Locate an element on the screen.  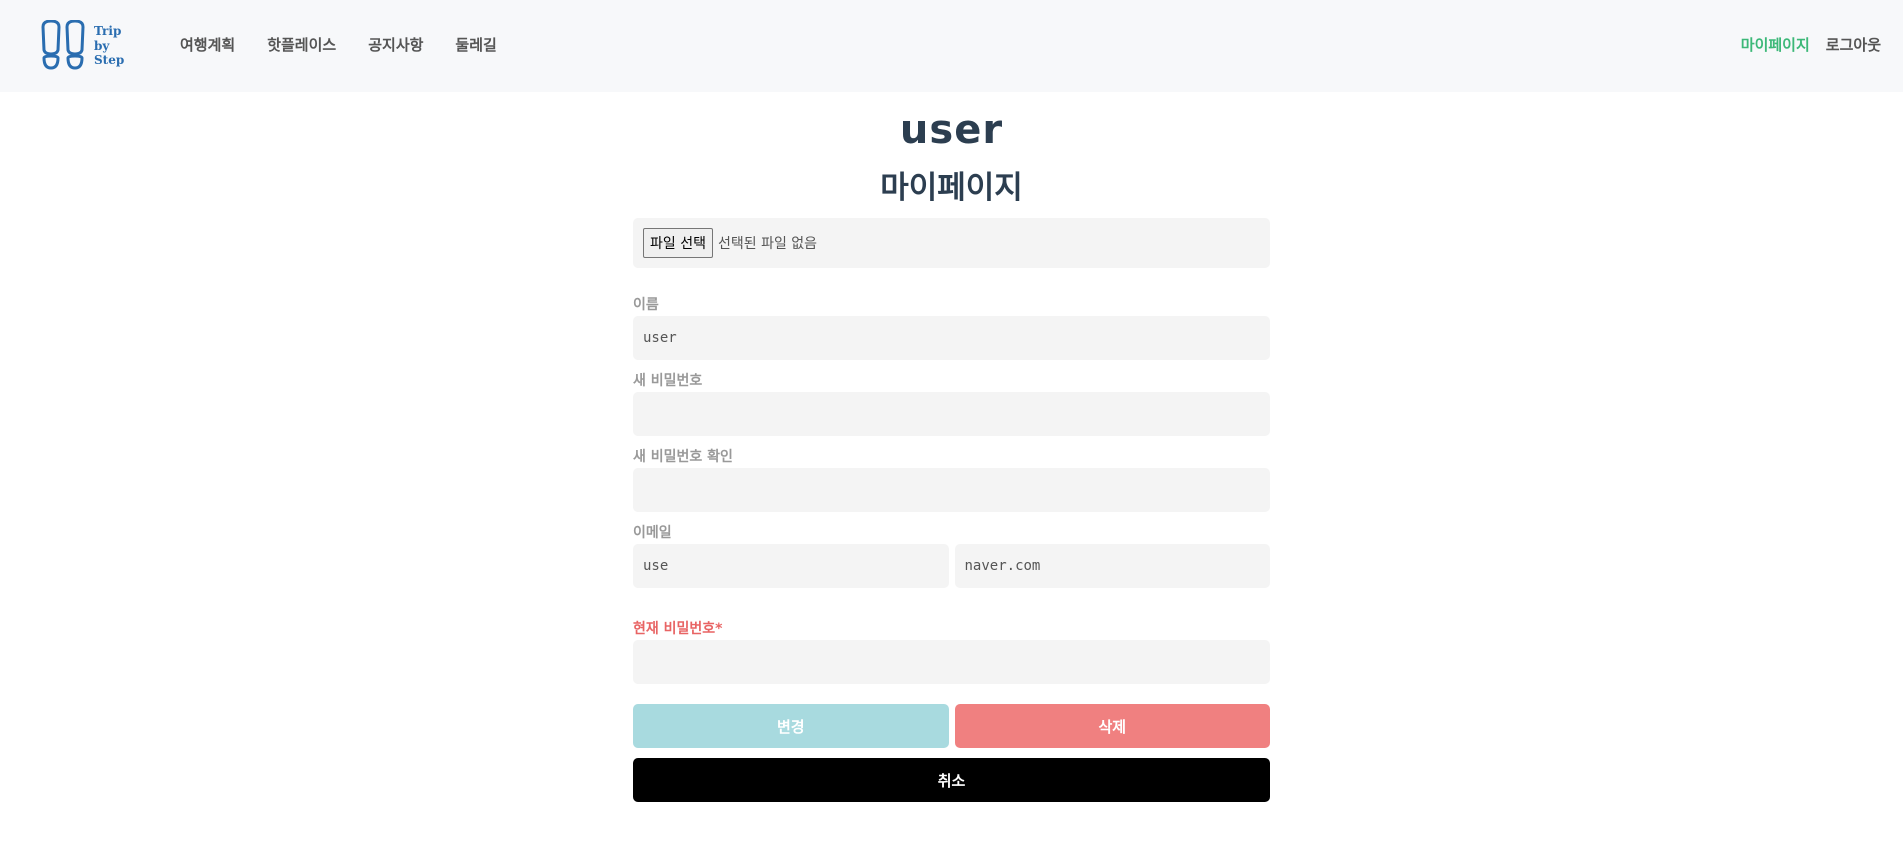
logo-line: by is located at coordinates (102, 45).